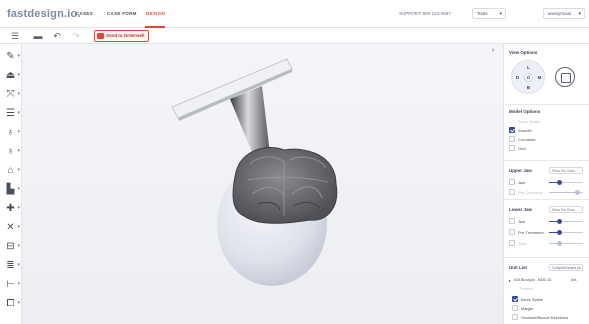 The image size is (589, 324). What do you see at coordinates (545, 317) in the screenshot?
I see `checkbox-label: Occlusal/Buccal Directions` at bounding box center [545, 317].